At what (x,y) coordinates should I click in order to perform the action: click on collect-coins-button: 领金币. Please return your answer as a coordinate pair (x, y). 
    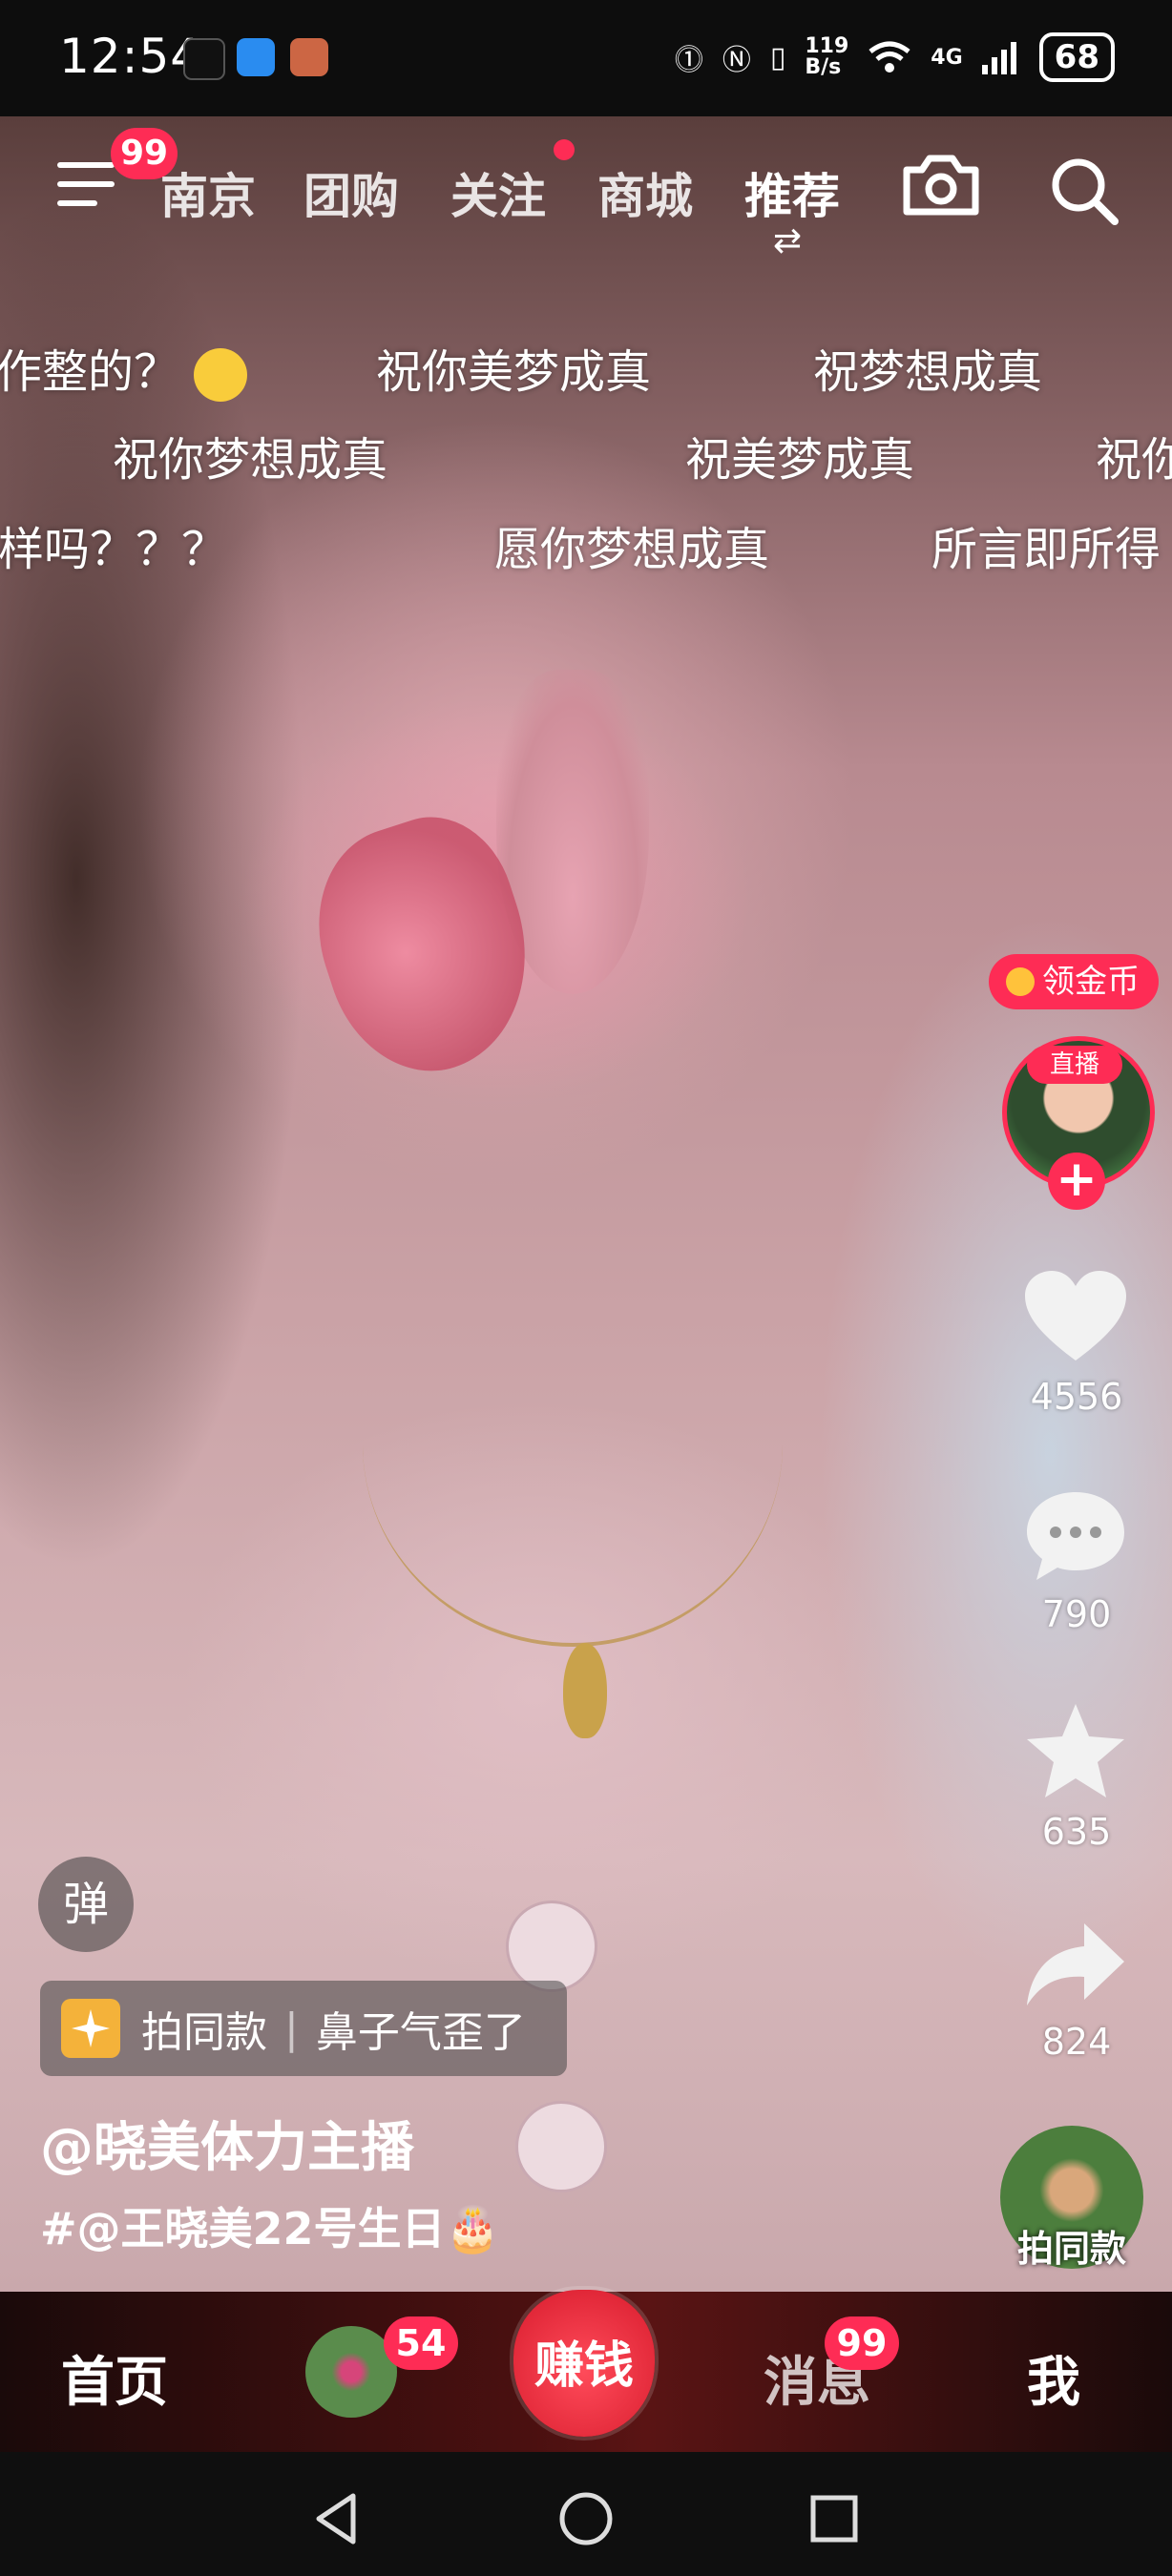
    Looking at the image, I should click on (1074, 981).